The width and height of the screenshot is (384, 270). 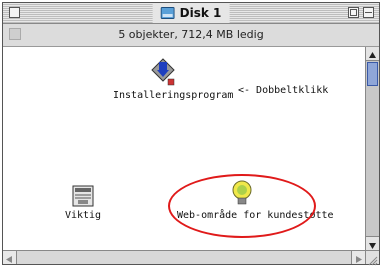 I want to click on important-item: Viktig, so click(x=83, y=203).